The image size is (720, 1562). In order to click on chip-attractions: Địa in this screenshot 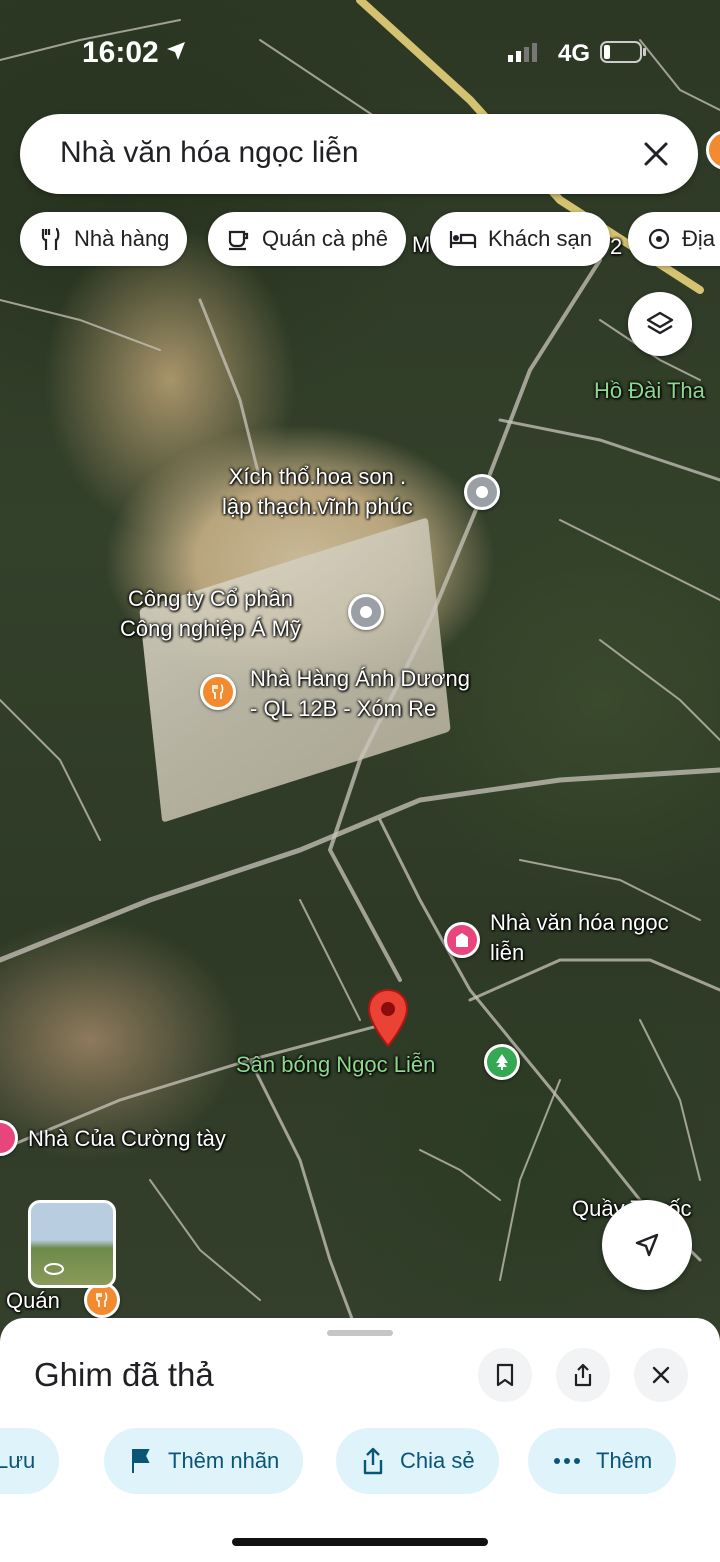, I will do `click(674, 239)`.